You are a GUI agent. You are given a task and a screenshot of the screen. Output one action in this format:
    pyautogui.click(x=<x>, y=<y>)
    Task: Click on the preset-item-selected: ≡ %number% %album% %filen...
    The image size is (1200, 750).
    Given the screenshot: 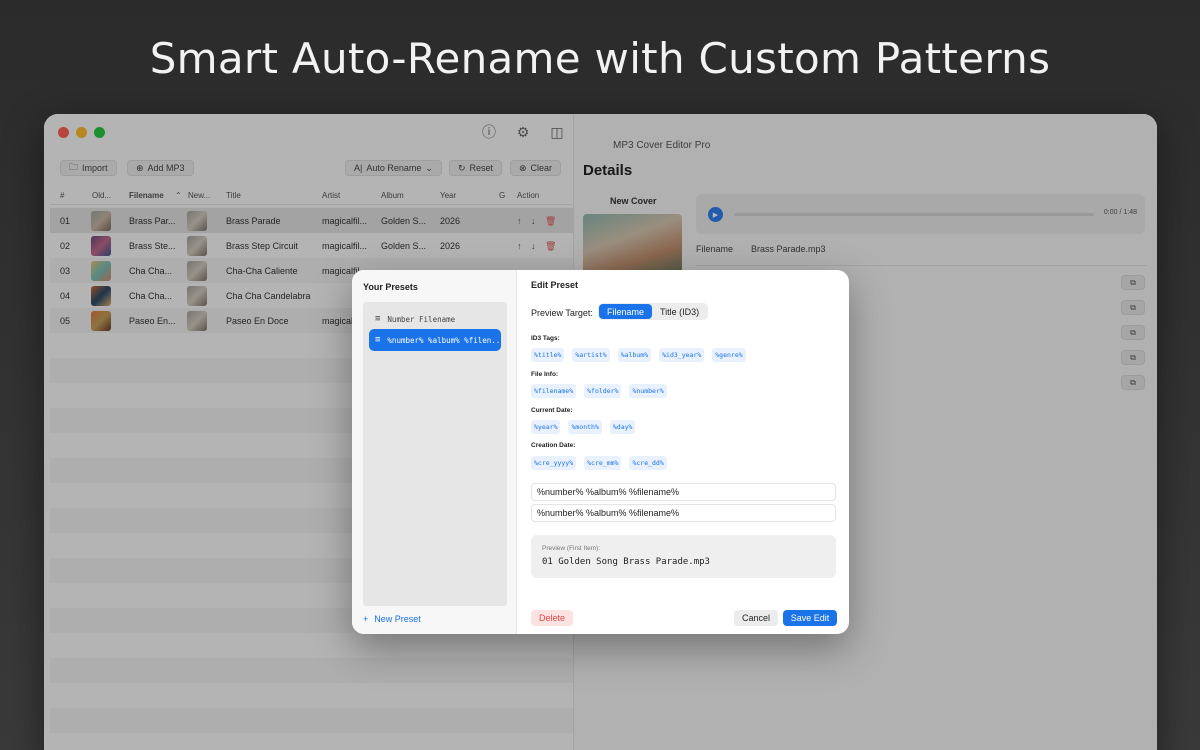 What is the action you would take?
    pyautogui.click(x=435, y=340)
    